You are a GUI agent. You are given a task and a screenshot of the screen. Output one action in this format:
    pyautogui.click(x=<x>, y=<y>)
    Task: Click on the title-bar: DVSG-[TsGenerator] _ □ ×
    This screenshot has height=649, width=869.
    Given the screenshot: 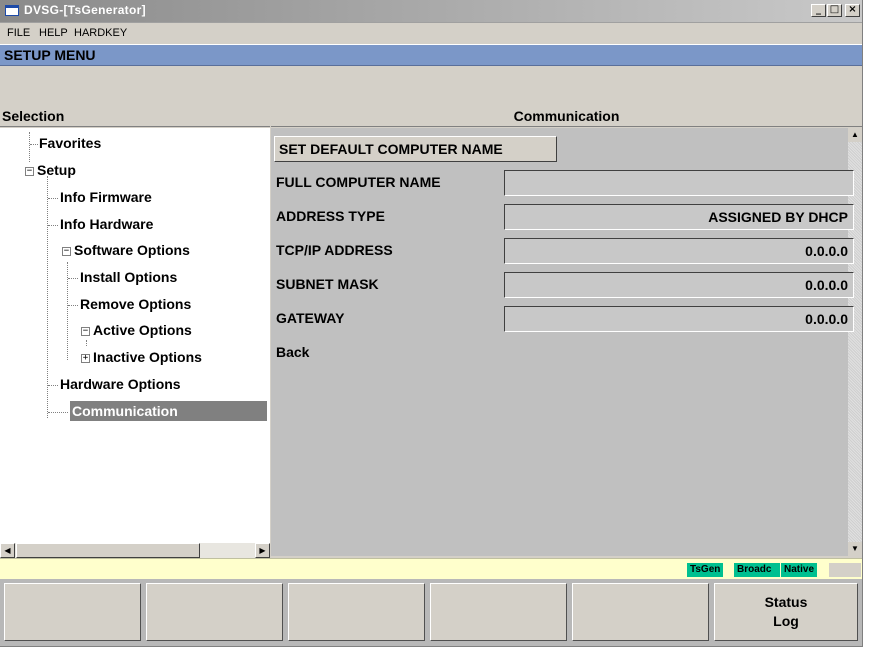 What is the action you would take?
    pyautogui.click(x=431, y=11)
    